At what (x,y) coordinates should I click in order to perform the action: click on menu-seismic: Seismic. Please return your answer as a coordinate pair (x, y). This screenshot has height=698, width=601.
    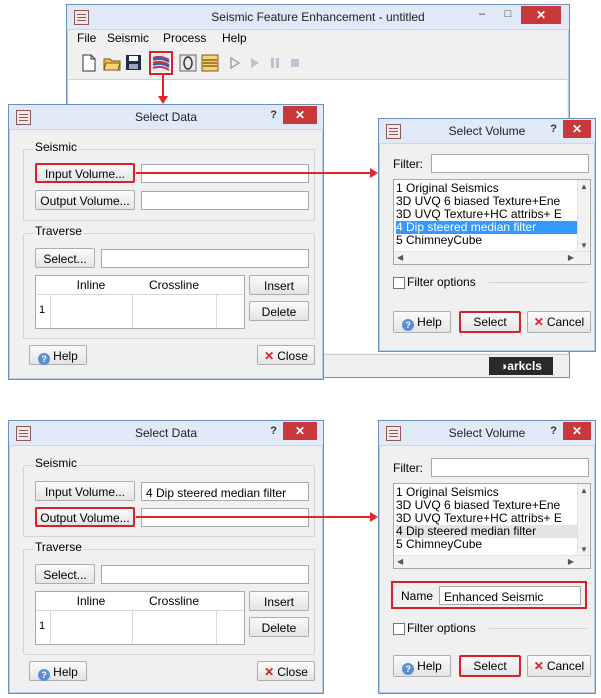
    Looking at the image, I should click on (128, 38).